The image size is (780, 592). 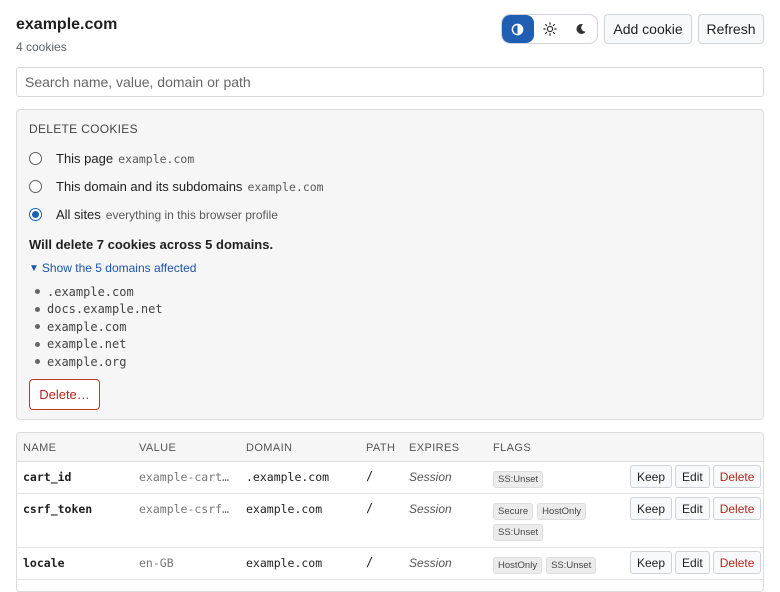 I want to click on list-item: example.net, so click(x=96, y=345).